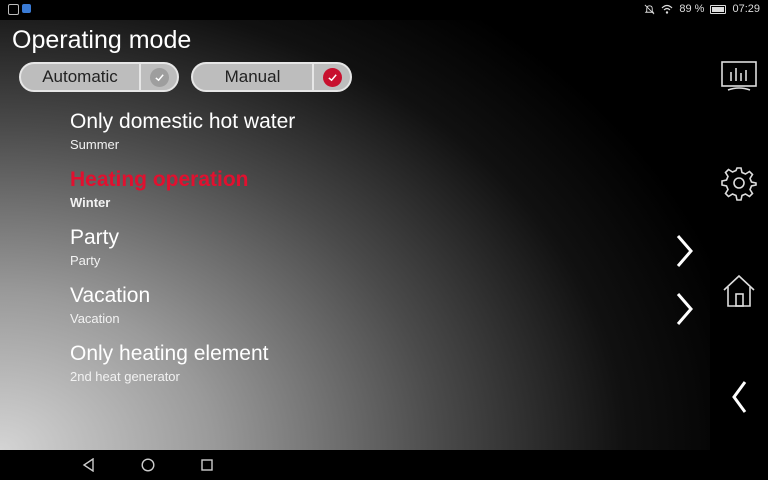 The width and height of the screenshot is (768, 480). What do you see at coordinates (19, 9) in the screenshot?
I see `notification-icons` at bounding box center [19, 9].